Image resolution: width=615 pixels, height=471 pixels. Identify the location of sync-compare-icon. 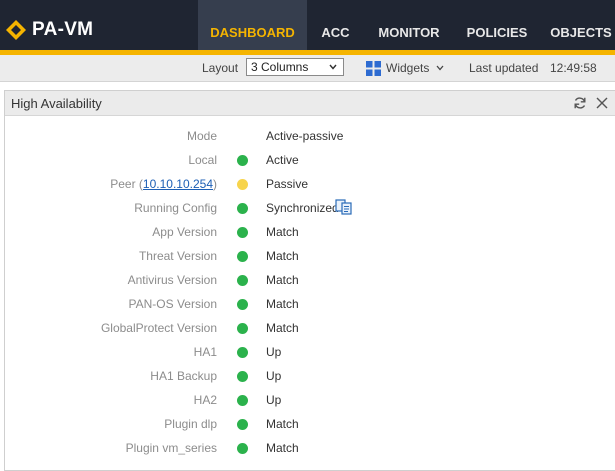
(344, 207).